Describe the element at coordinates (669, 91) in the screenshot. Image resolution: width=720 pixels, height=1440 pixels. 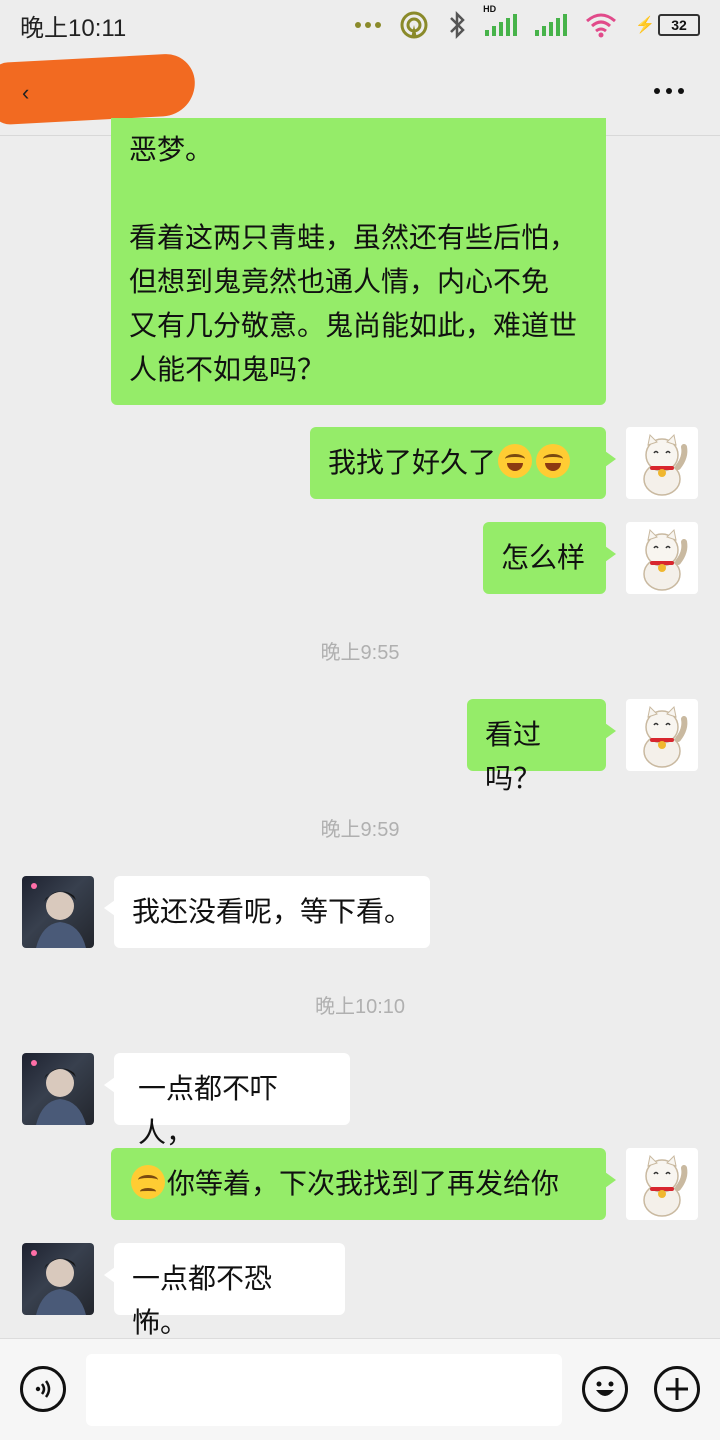
I see `more-dots-icon` at that location.